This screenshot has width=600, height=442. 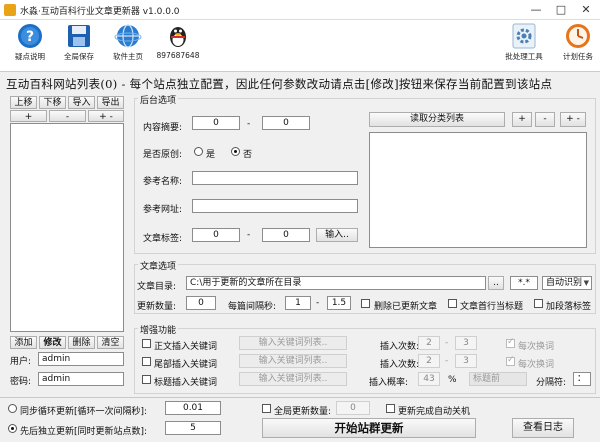 What do you see at coordinates (186, 383) in the screenshot?
I see `title-keyword-label: 标题插入关键词` at bounding box center [186, 383].